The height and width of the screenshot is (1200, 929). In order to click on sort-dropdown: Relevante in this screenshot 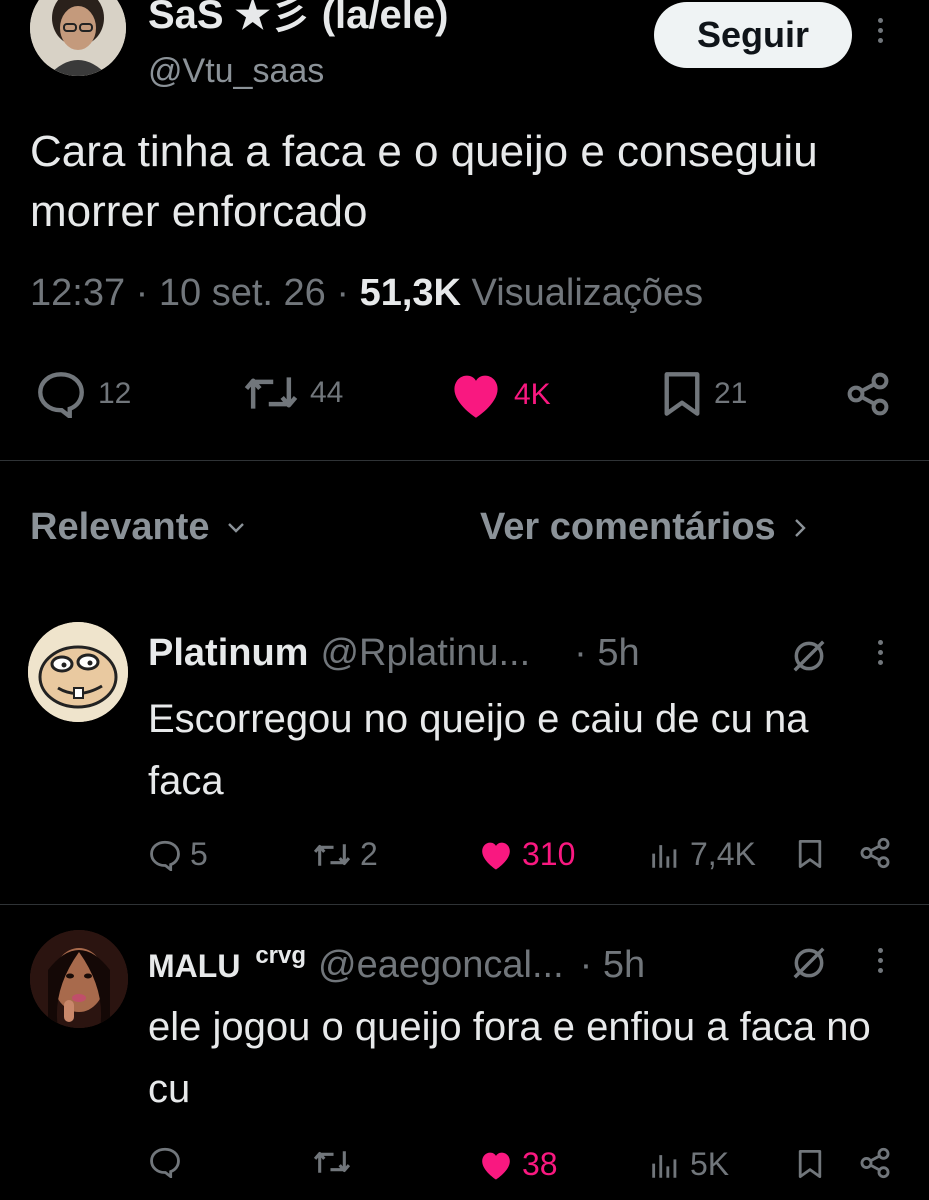, I will do `click(139, 527)`.